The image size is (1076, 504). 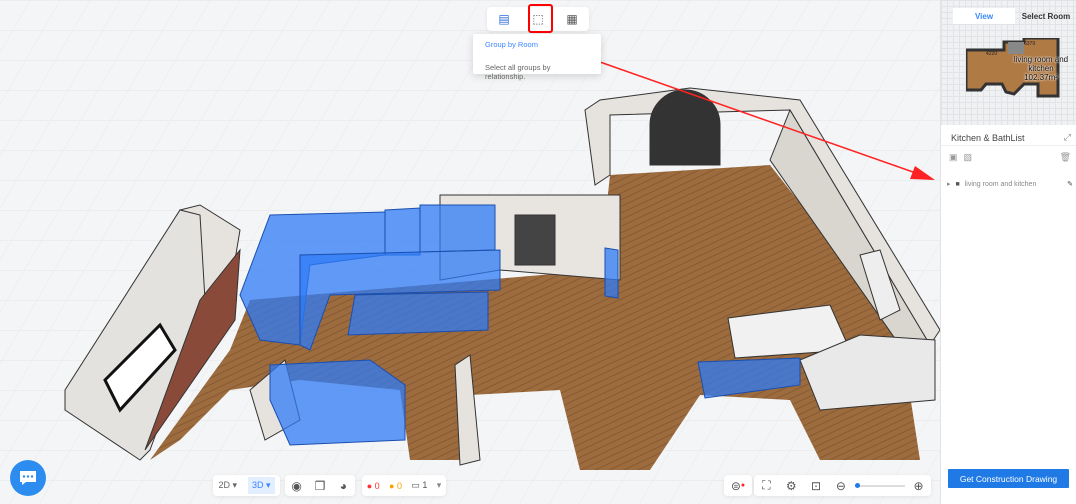 I want to click on zoom-in-icon: ⊕, so click(x=919, y=486).